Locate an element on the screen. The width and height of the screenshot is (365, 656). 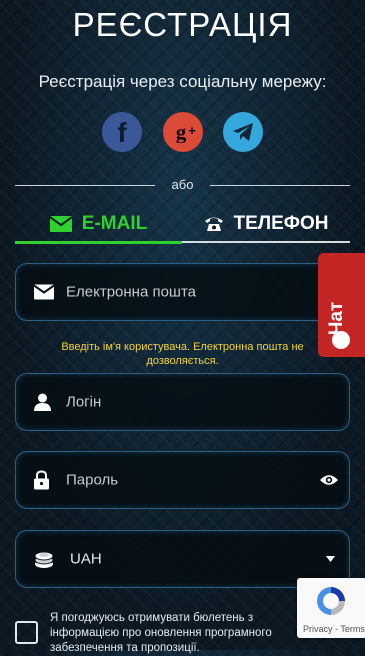
chat-label: Чат is located at coordinates (336, 318).